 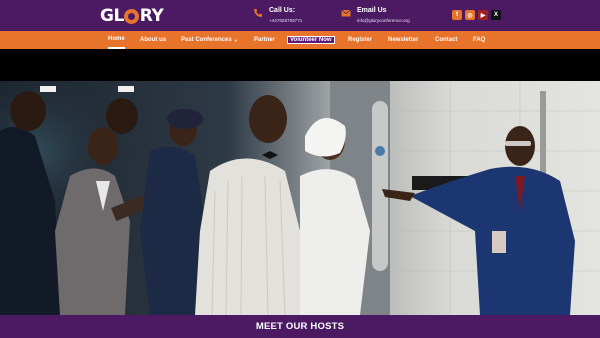 What do you see at coordinates (470, 15) in the screenshot?
I see `instagram-icon: ◎` at bounding box center [470, 15].